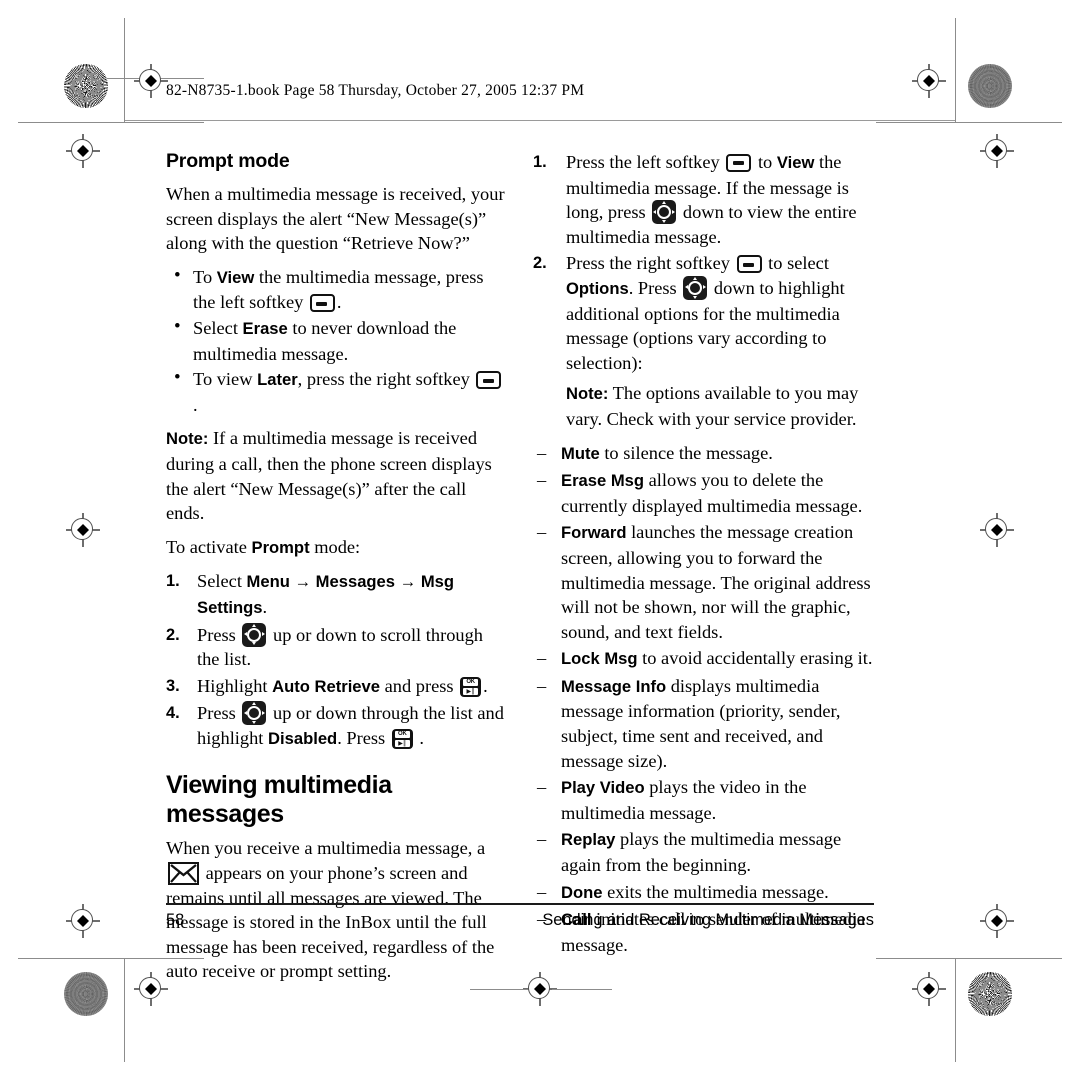  What do you see at coordinates (363, 737) in the screenshot?
I see `step-text-cont-2: . Press` at bounding box center [363, 737].